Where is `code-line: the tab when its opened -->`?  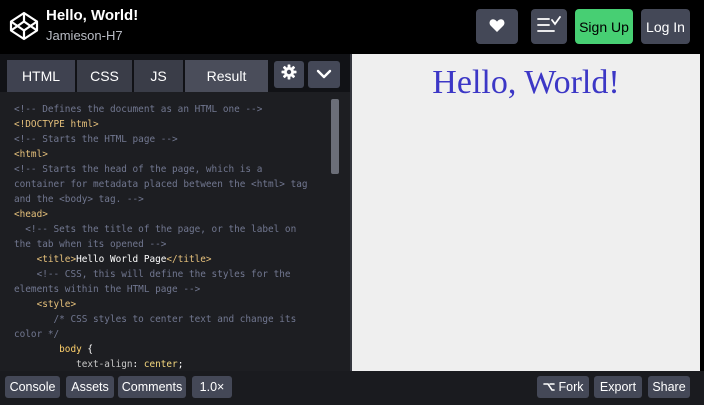 code-line: the tab when its opened --> is located at coordinates (173, 244).